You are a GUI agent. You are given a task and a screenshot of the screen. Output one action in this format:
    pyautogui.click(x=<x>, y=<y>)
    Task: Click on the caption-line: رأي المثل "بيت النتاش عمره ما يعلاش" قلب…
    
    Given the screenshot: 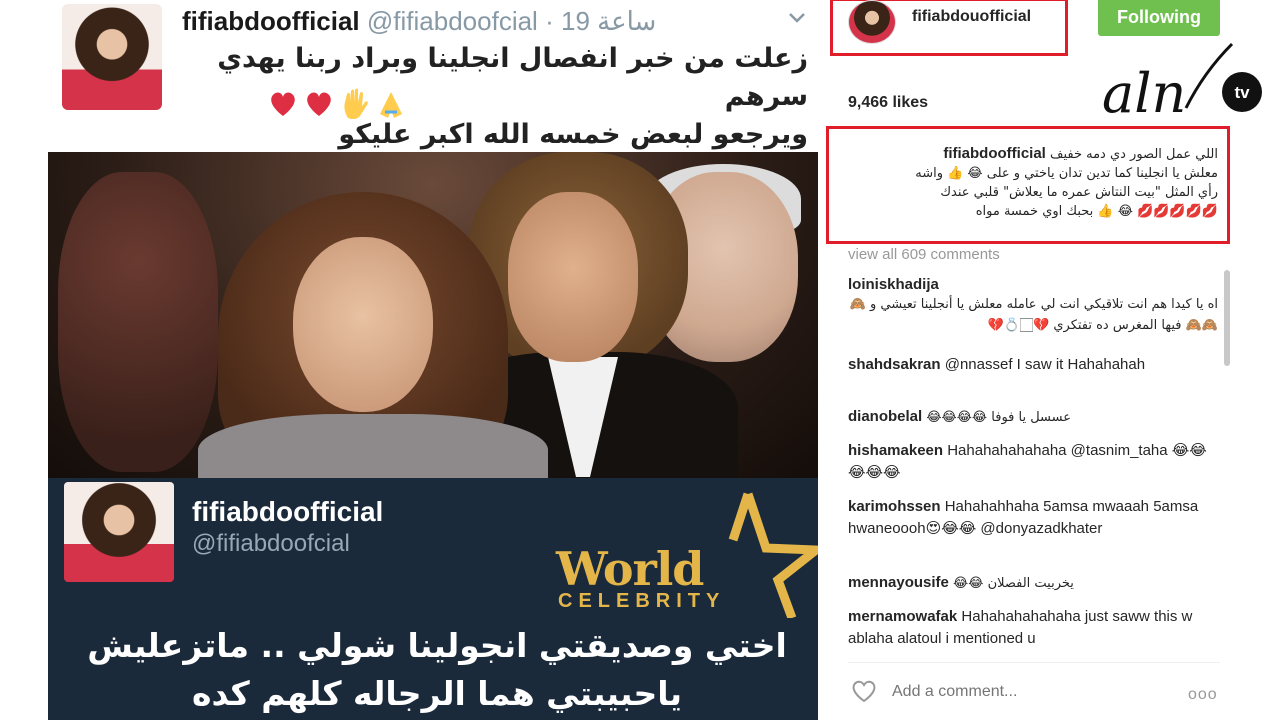 What is the action you would take?
    pyautogui.click(x=1079, y=192)
    